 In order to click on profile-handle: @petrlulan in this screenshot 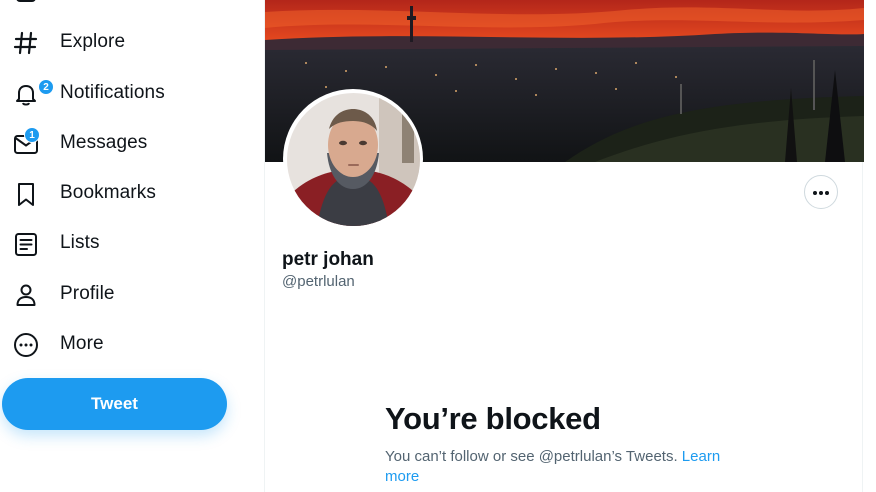, I will do `click(318, 281)`.